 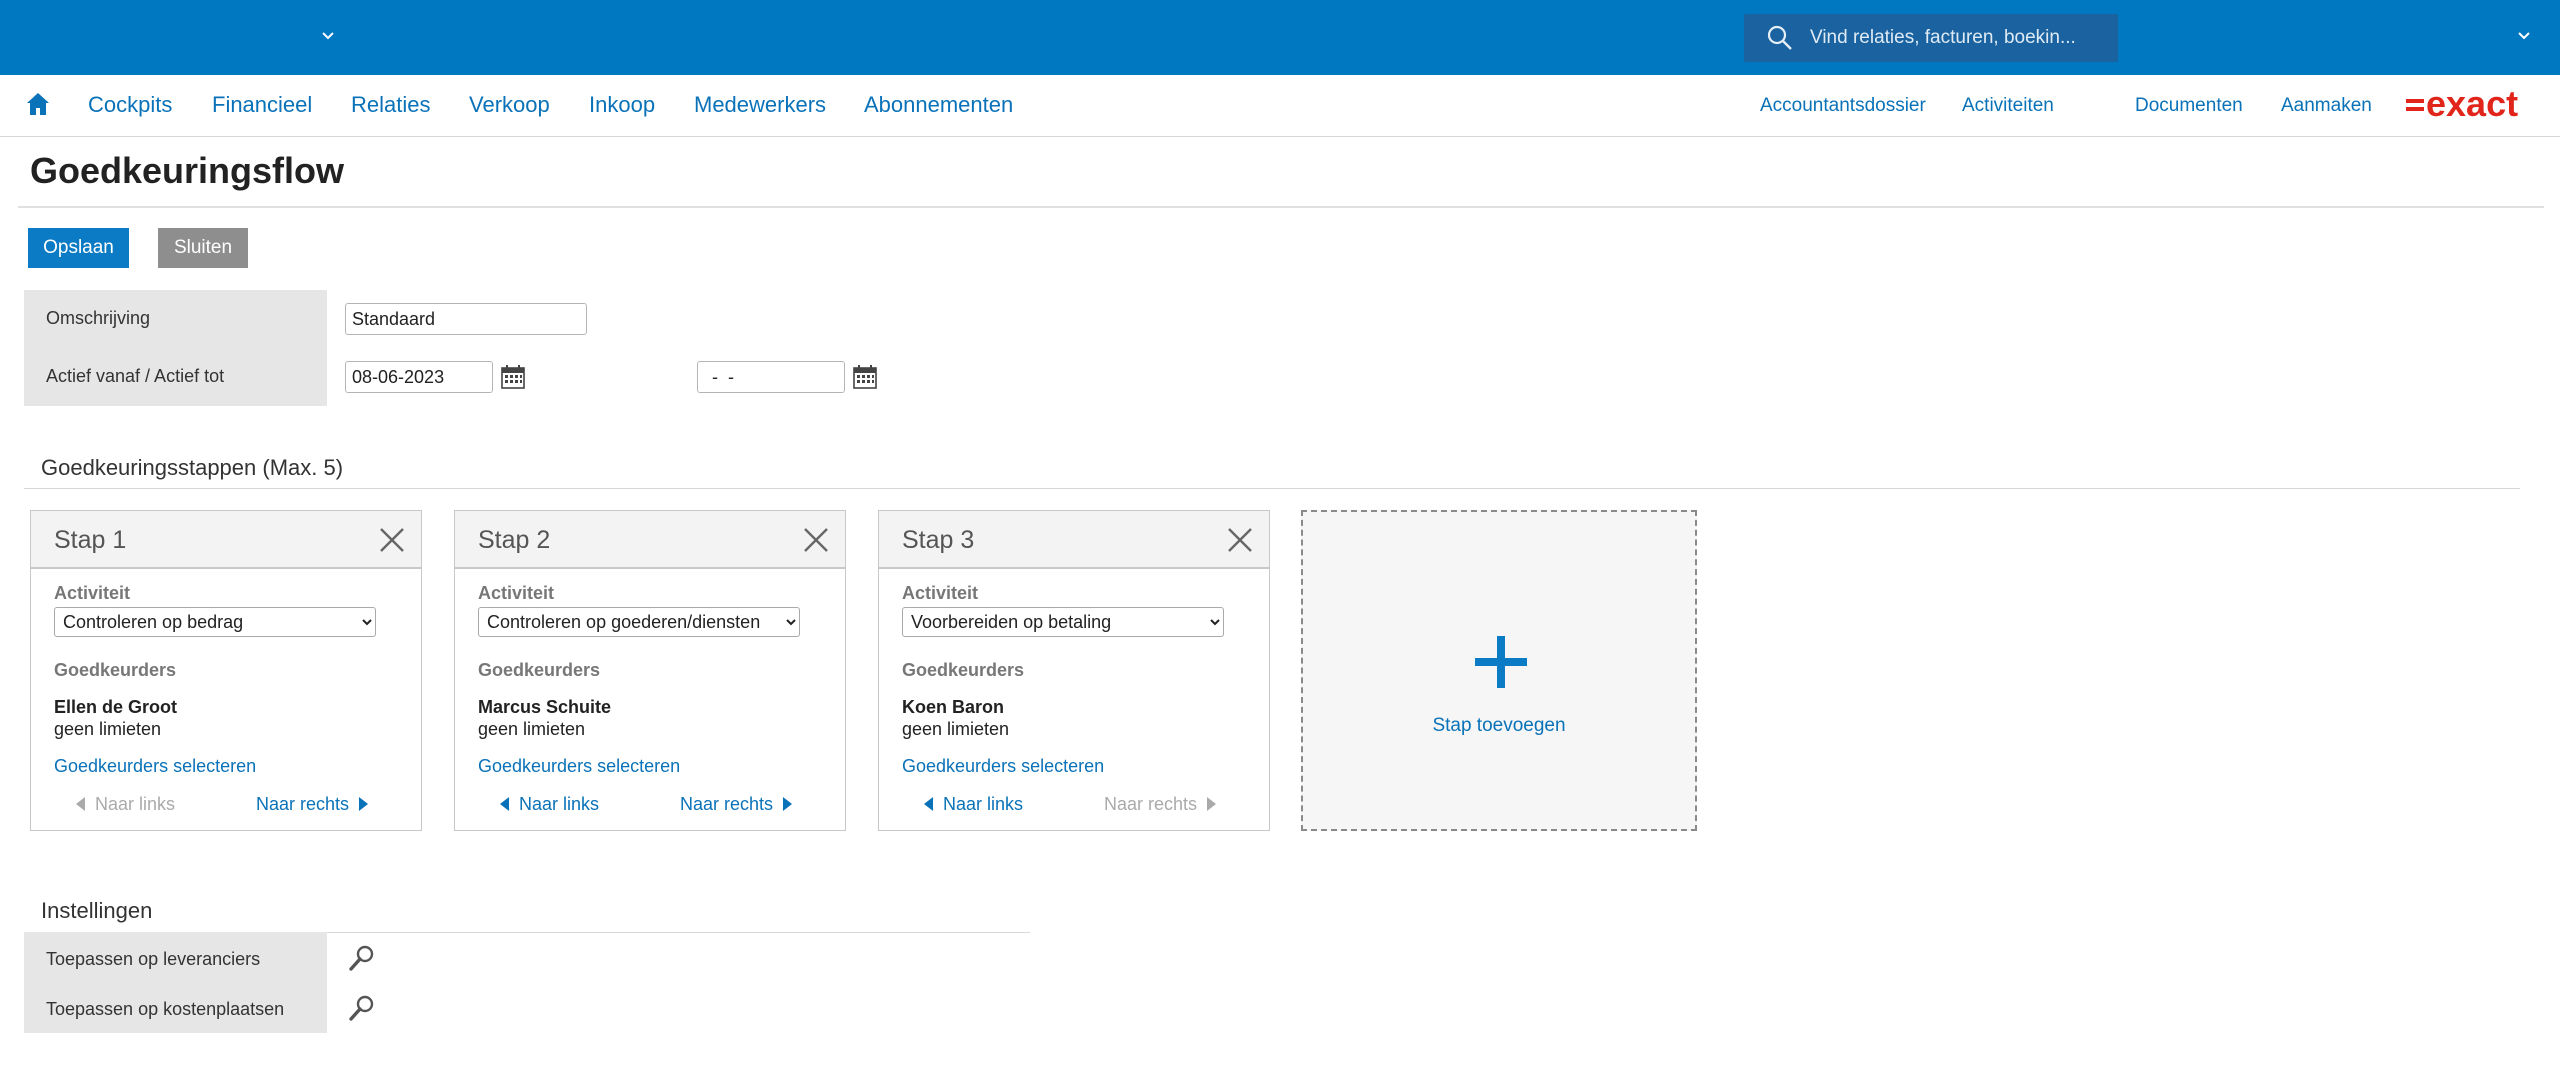 I want to click on step-card-header: Stap 2, so click(x=650, y=540).